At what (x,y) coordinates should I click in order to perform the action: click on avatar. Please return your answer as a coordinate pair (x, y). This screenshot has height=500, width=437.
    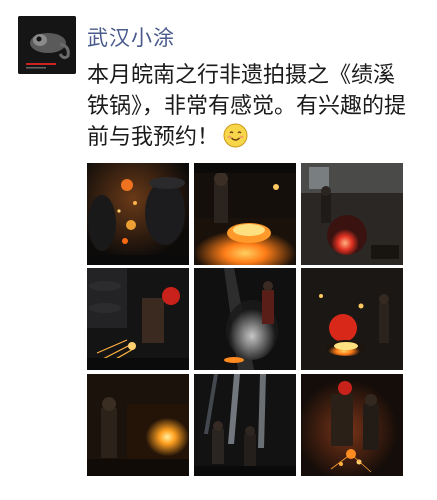
    Looking at the image, I should click on (47, 45).